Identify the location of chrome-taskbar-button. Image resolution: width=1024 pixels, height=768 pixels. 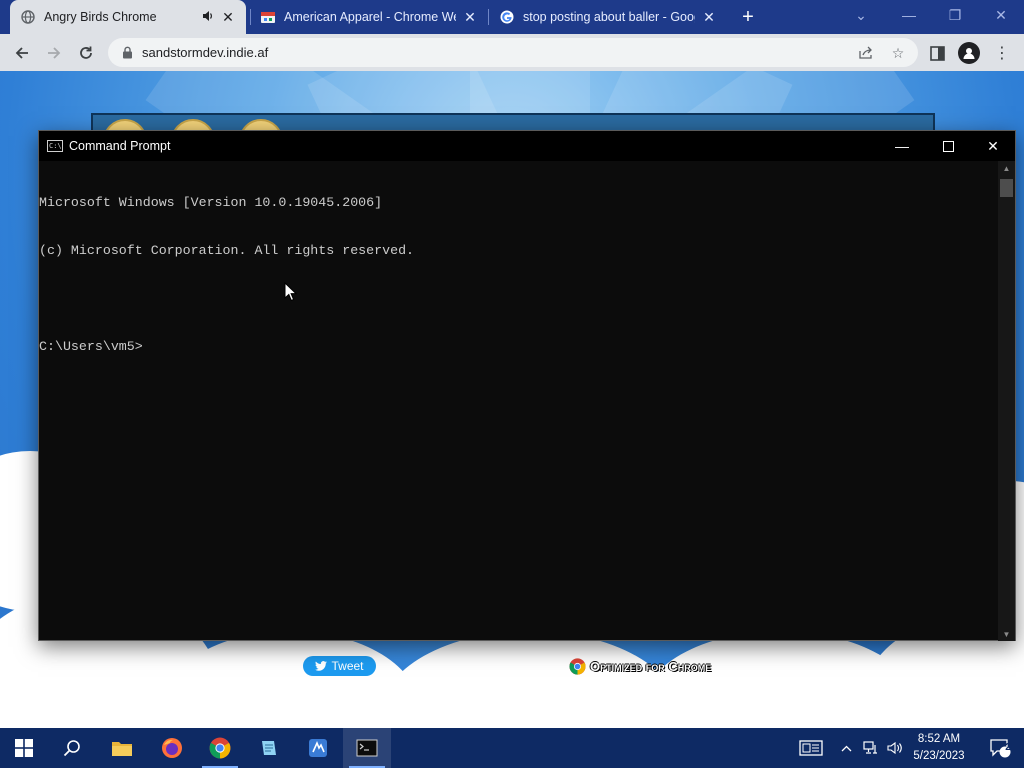
(220, 748).